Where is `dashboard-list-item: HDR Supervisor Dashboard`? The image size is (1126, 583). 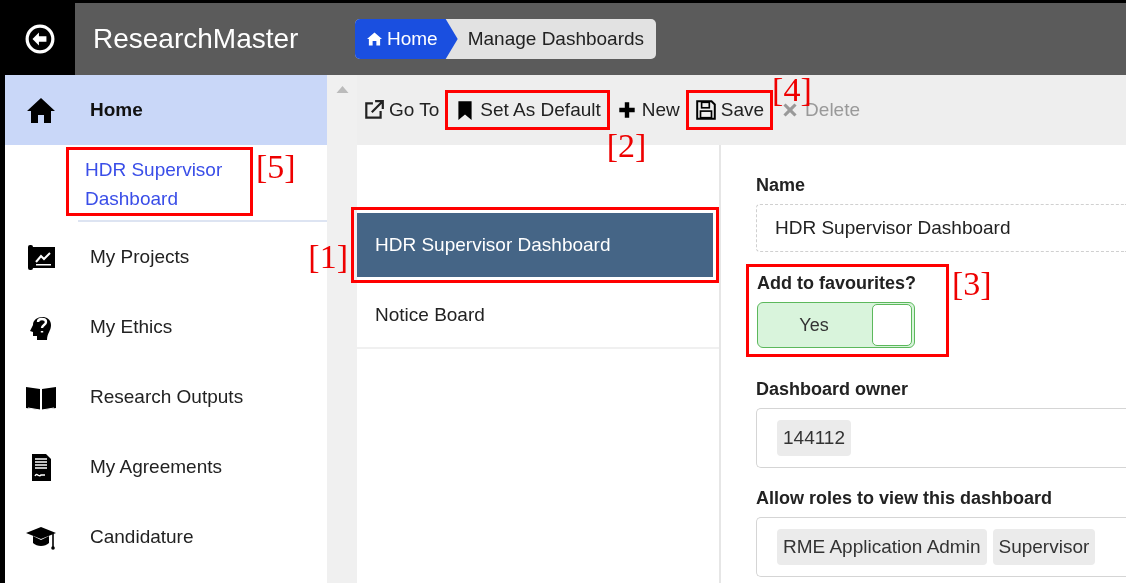 dashboard-list-item: HDR Supervisor Dashboard is located at coordinates (535, 245).